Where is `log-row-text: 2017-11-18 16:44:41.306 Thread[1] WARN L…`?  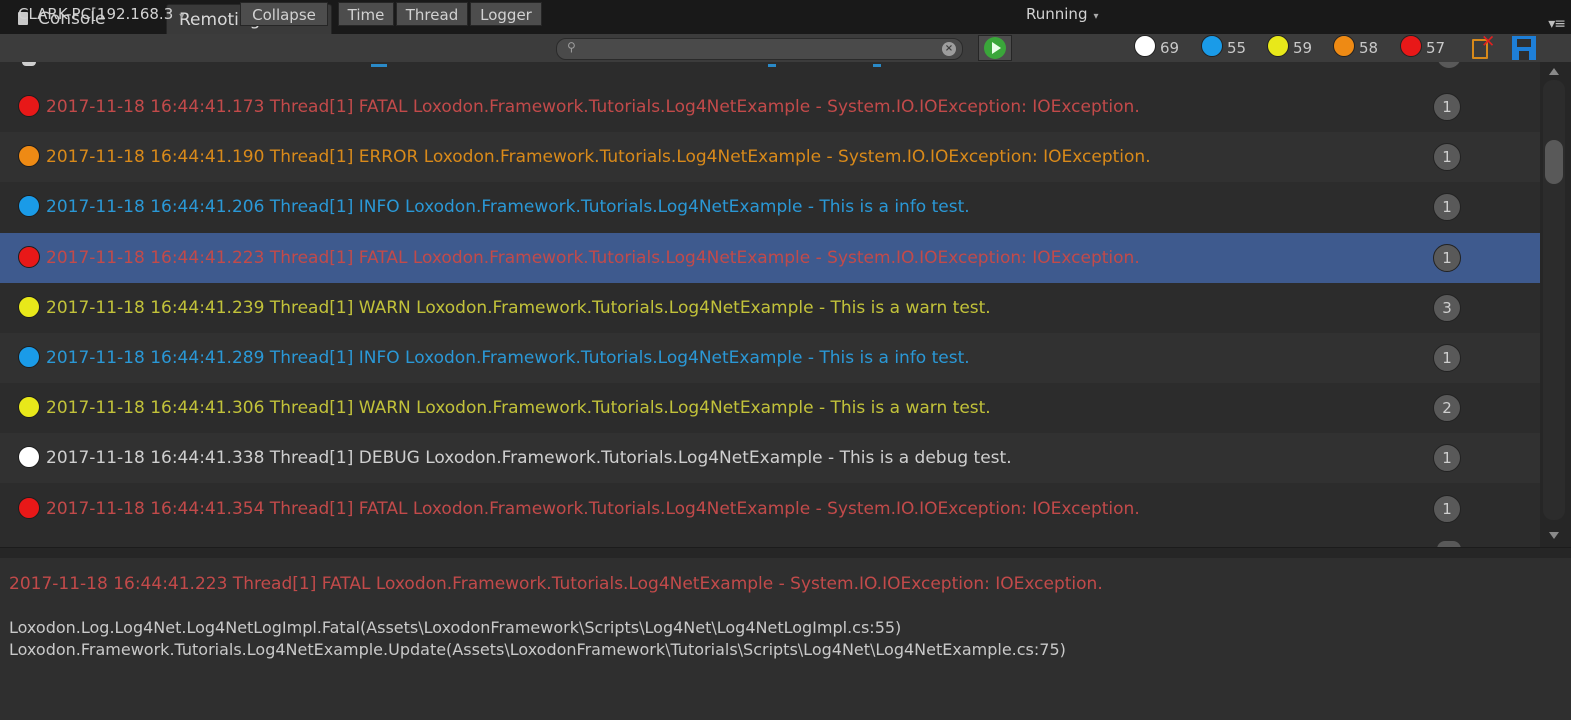 log-row-text: 2017-11-18 16:44:41.306 Thread[1] WARN L… is located at coordinates (518, 408).